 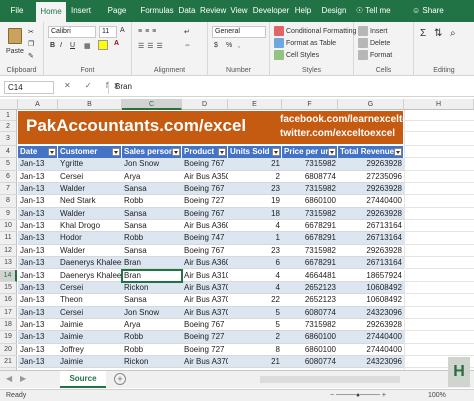 What do you see at coordinates (72, 32) in the screenshot?
I see `font-name-select: Calibri` at bounding box center [72, 32].